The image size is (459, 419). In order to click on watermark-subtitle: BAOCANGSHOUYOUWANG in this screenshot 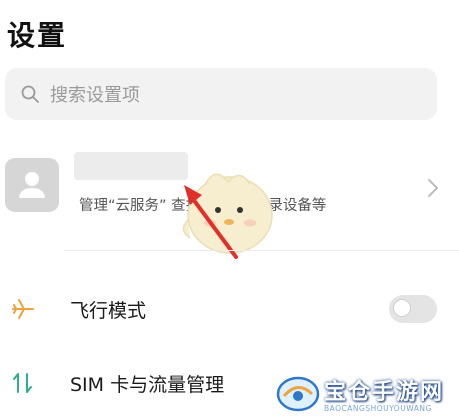, I will do `click(378, 408)`.